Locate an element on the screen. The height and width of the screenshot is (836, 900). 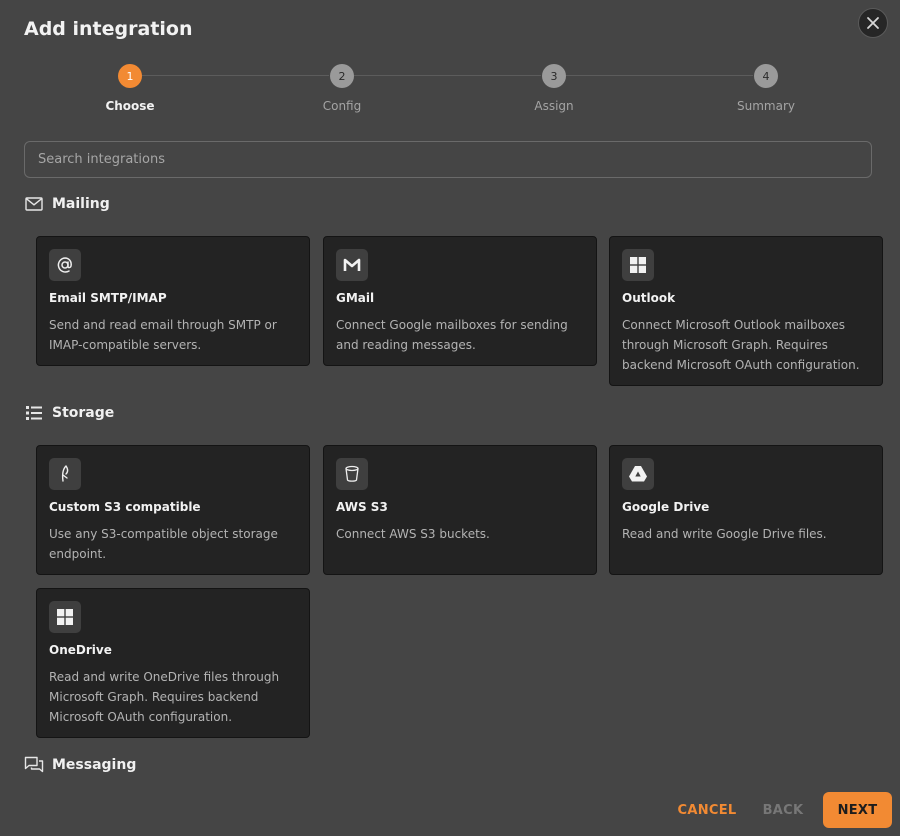
section-label: Messaging is located at coordinates (94, 765).